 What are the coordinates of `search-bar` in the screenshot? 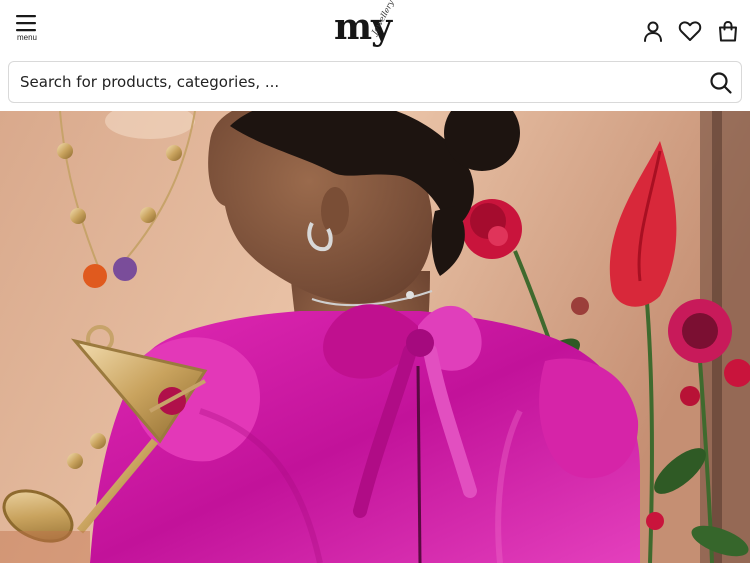 It's located at (375, 82).